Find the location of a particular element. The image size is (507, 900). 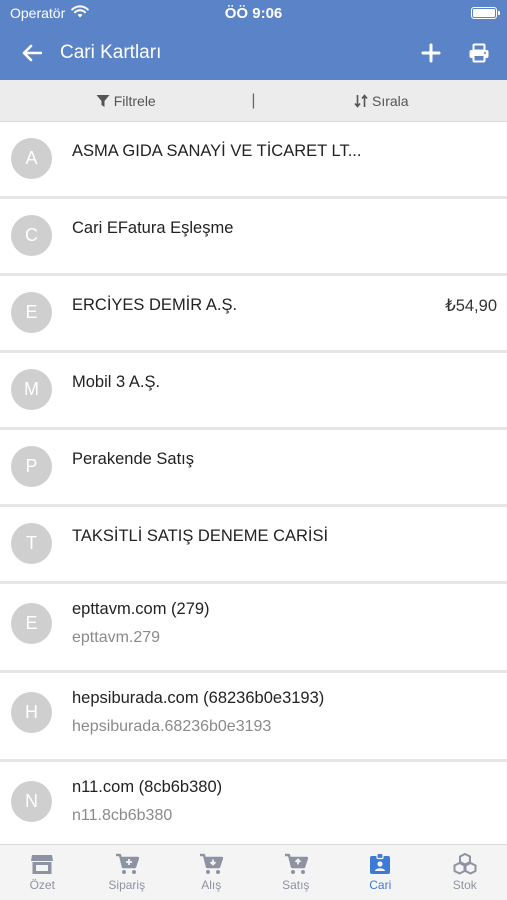

list-item: C Cari EFatura Eşleşme is located at coordinates (253, 237).